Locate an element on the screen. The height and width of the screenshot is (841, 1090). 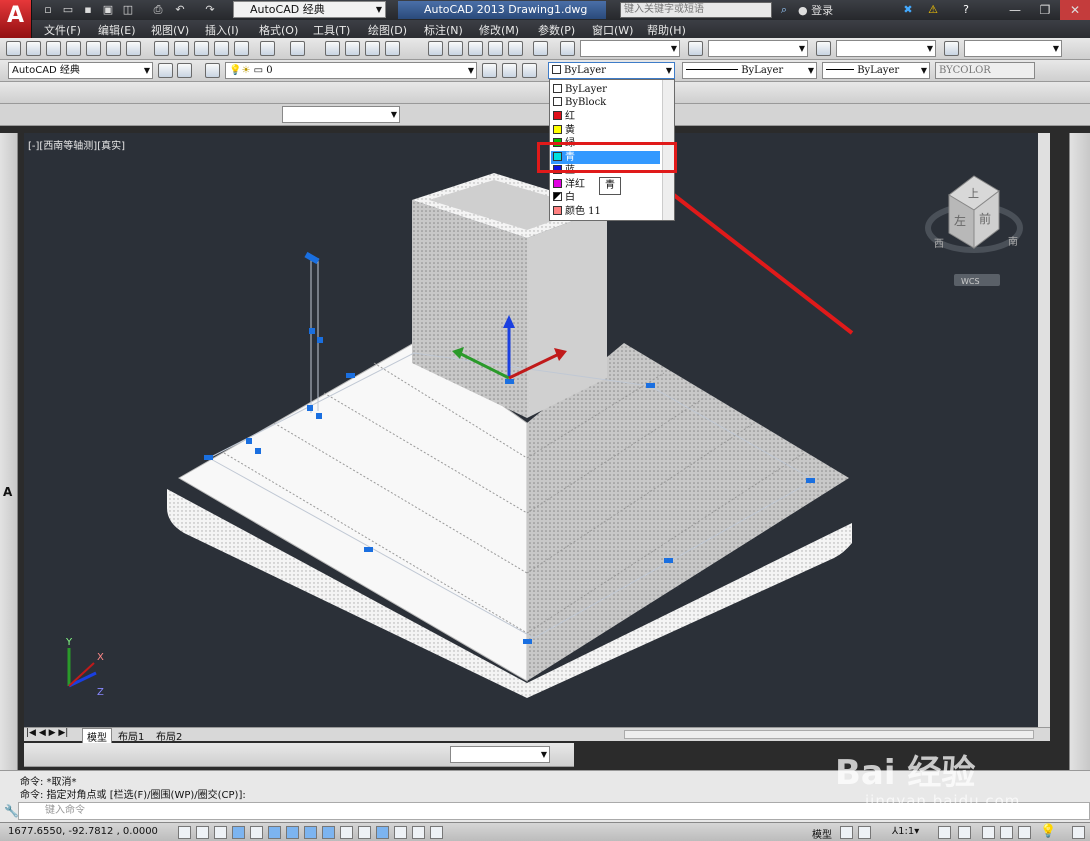
color-option-white: 白 is located at coordinates (564, 197).